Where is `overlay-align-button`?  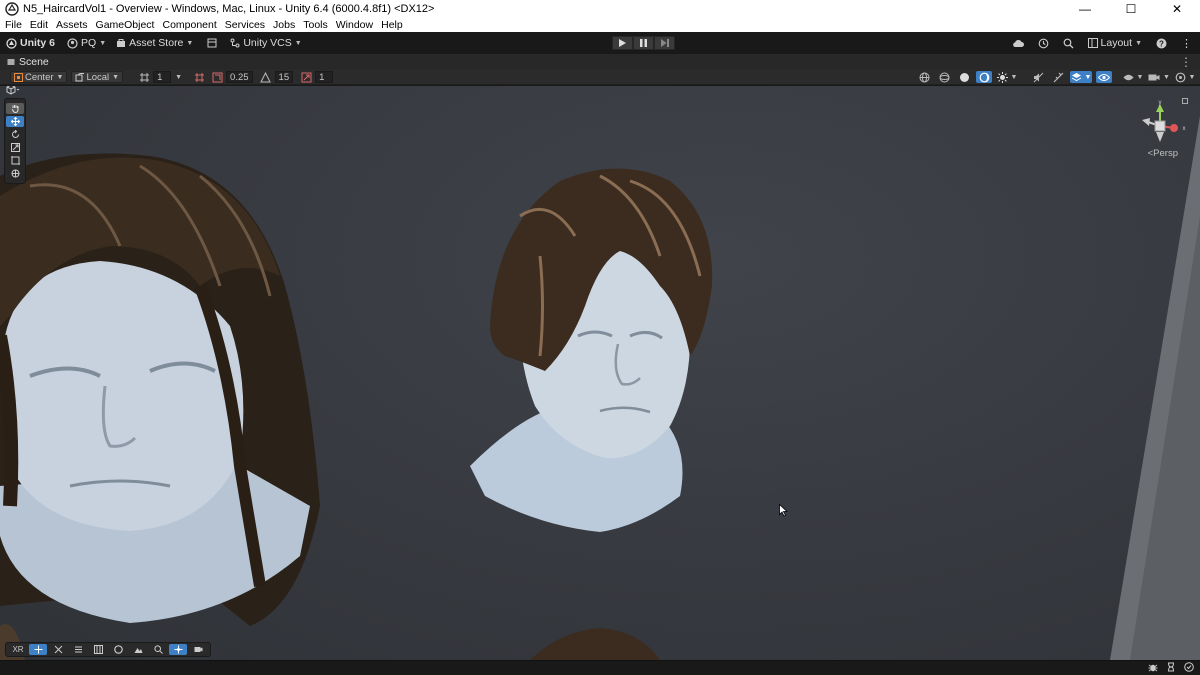
overlay-align-button is located at coordinates (78, 649).